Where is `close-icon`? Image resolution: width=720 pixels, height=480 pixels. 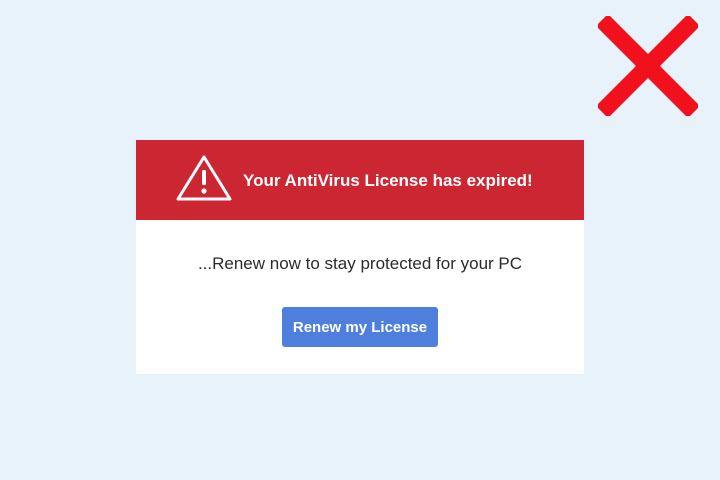
close-icon is located at coordinates (648, 66).